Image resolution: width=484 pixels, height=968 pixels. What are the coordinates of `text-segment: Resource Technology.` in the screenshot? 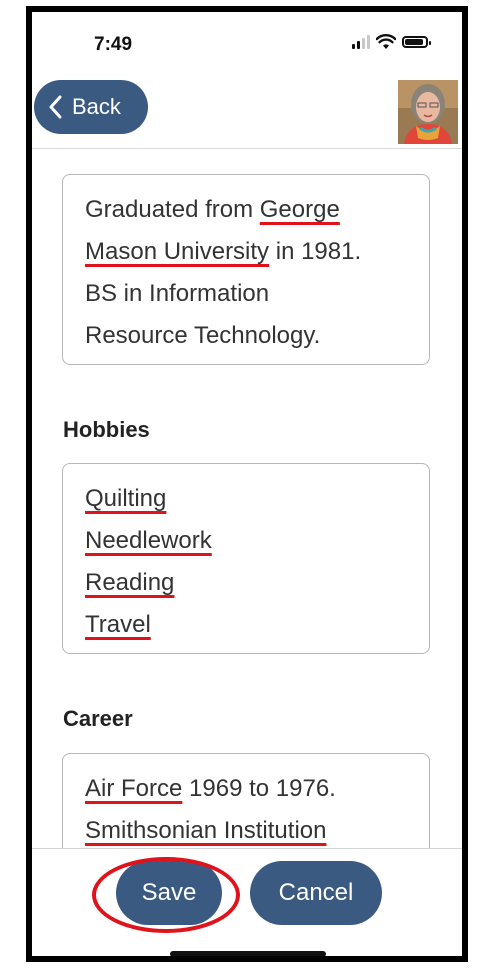 It's located at (203, 335).